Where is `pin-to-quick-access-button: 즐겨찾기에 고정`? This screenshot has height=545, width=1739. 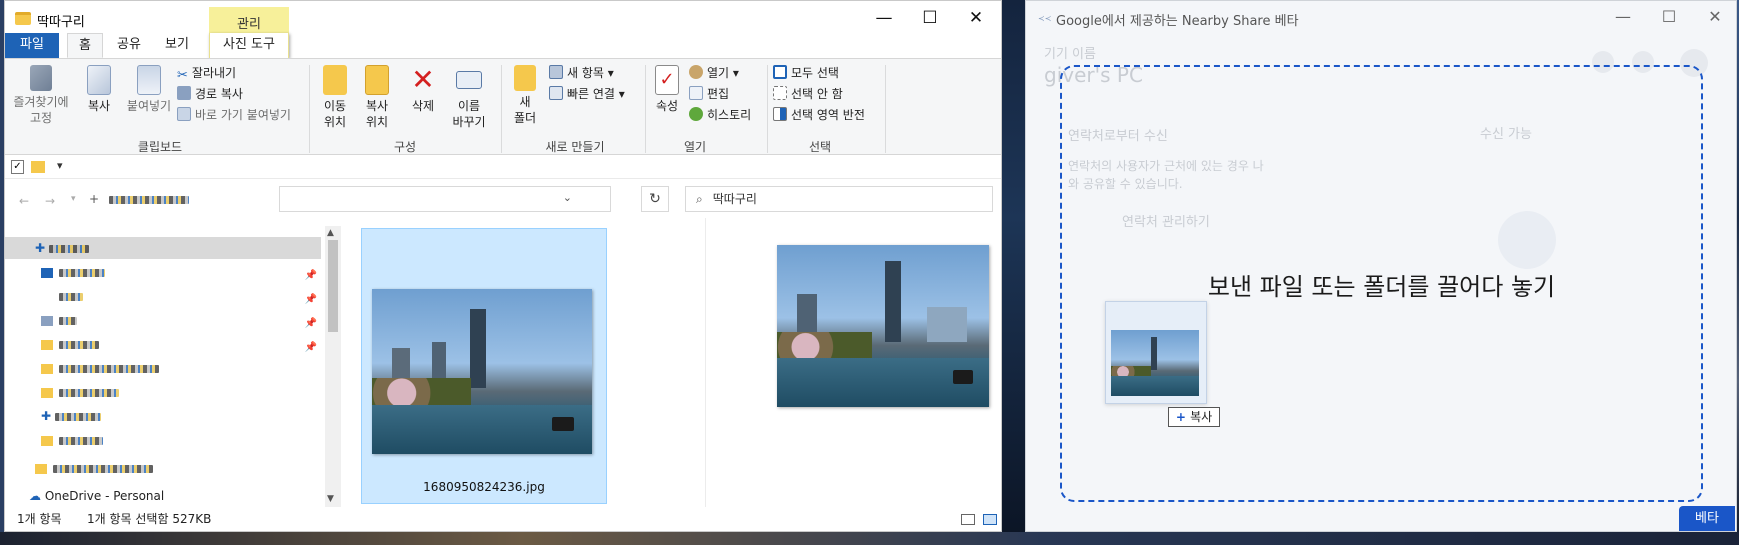 pin-to-quick-access-button: 즐겨찾기에 고정 is located at coordinates (41, 95).